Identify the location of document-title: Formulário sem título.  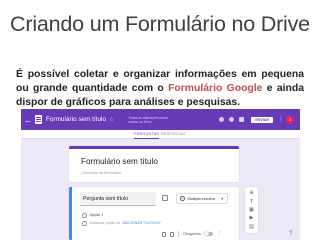
(76, 119).